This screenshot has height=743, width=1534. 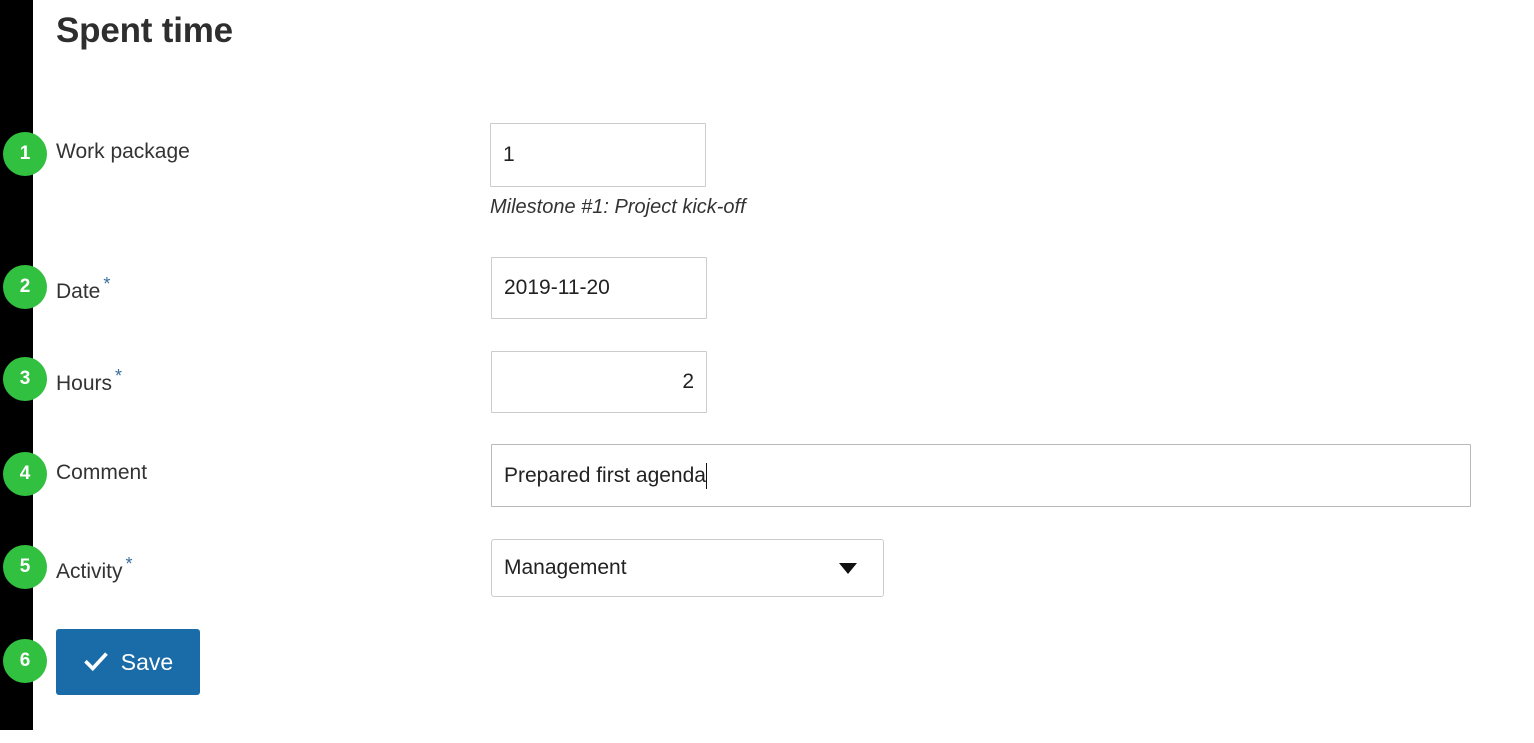 I want to click on step-badge-1: 1, so click(x=25, y=154).